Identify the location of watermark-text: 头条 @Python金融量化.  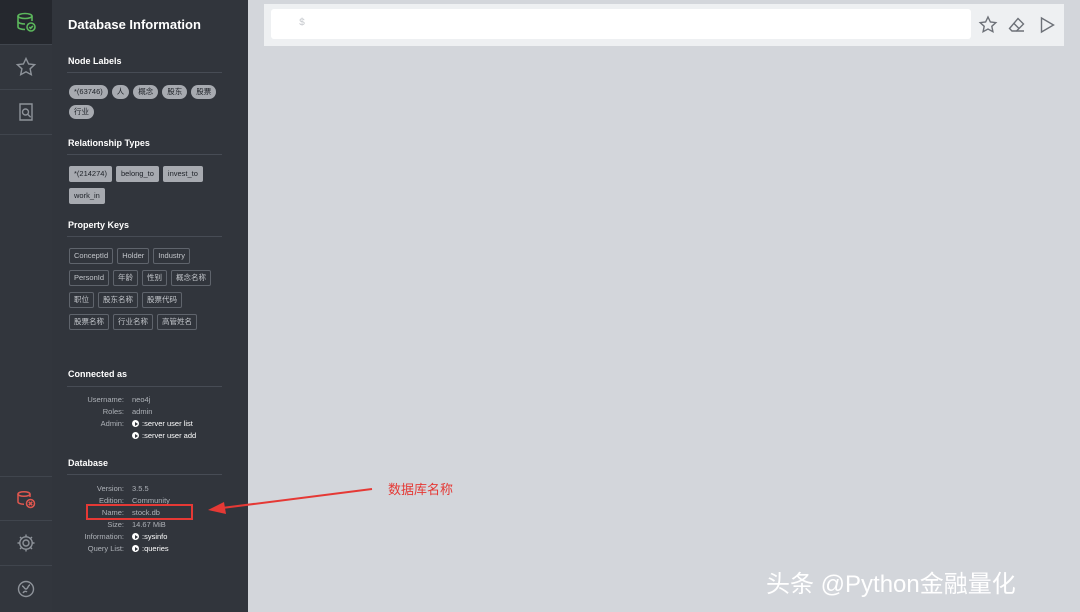
(891, 584).